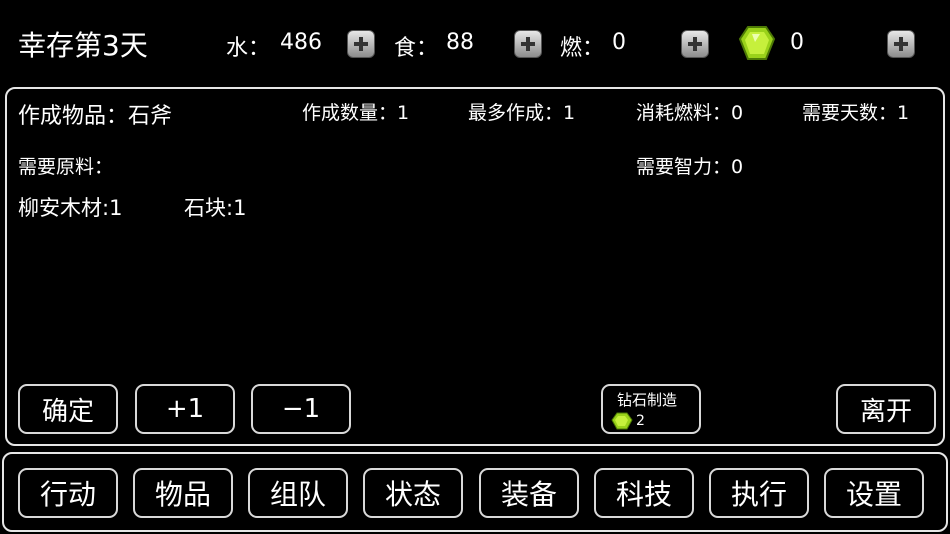  I want to click on food-label: 食：, so click(416, 48).